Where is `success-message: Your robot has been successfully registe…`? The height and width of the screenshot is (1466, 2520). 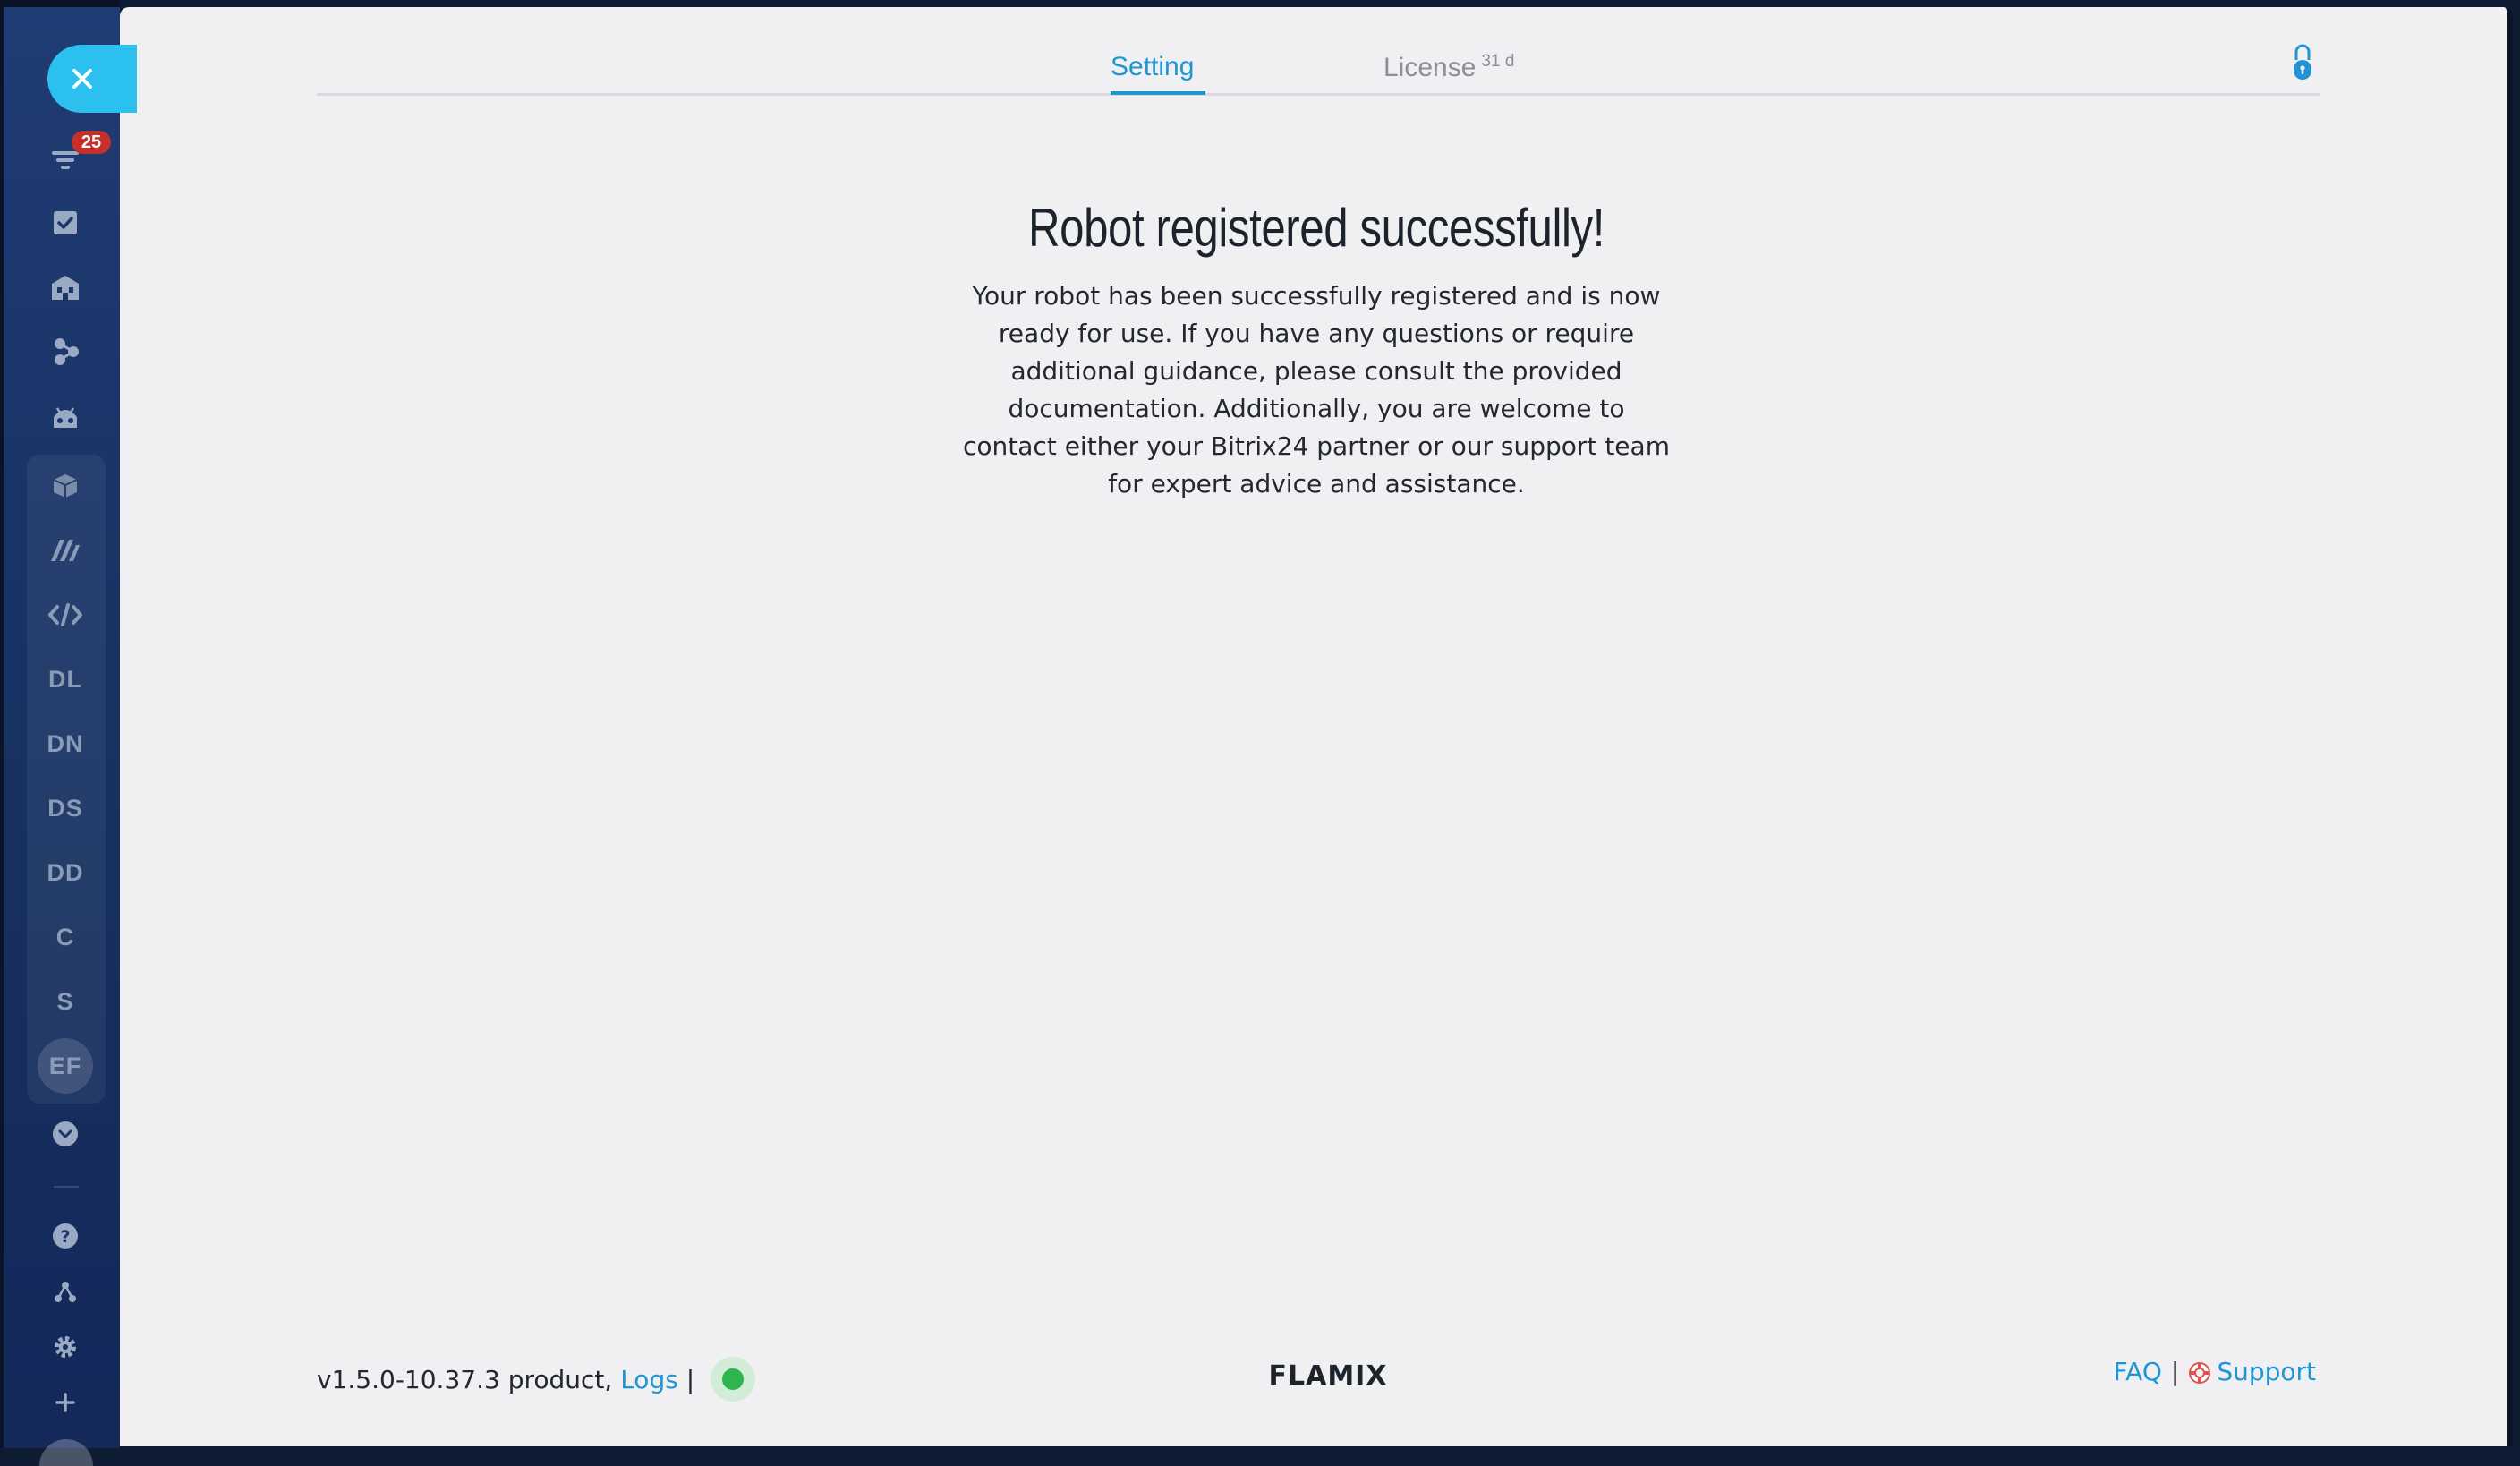 success-message: Your robot has been successfully registe… is located at coordinates (1316, 390).